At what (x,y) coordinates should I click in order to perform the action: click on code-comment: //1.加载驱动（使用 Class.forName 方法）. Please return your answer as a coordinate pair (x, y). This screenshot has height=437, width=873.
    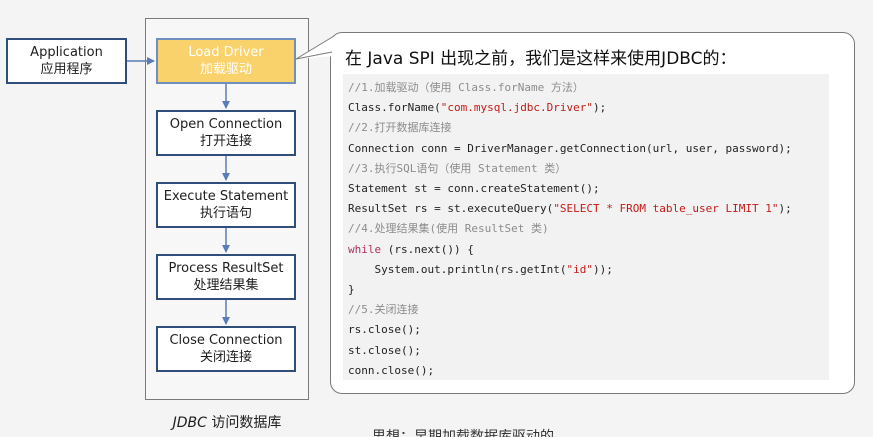
    Looking at the image, I should click on (466, 87).